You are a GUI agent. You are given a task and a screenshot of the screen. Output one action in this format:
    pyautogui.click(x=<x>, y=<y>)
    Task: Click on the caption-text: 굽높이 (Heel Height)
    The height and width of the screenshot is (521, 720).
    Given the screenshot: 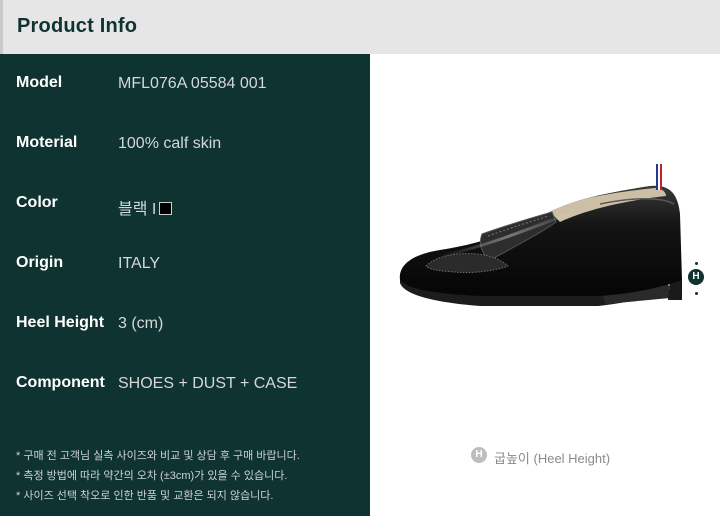 What is the action you would take?
    pyautogui.click(x=552, y=458)
    